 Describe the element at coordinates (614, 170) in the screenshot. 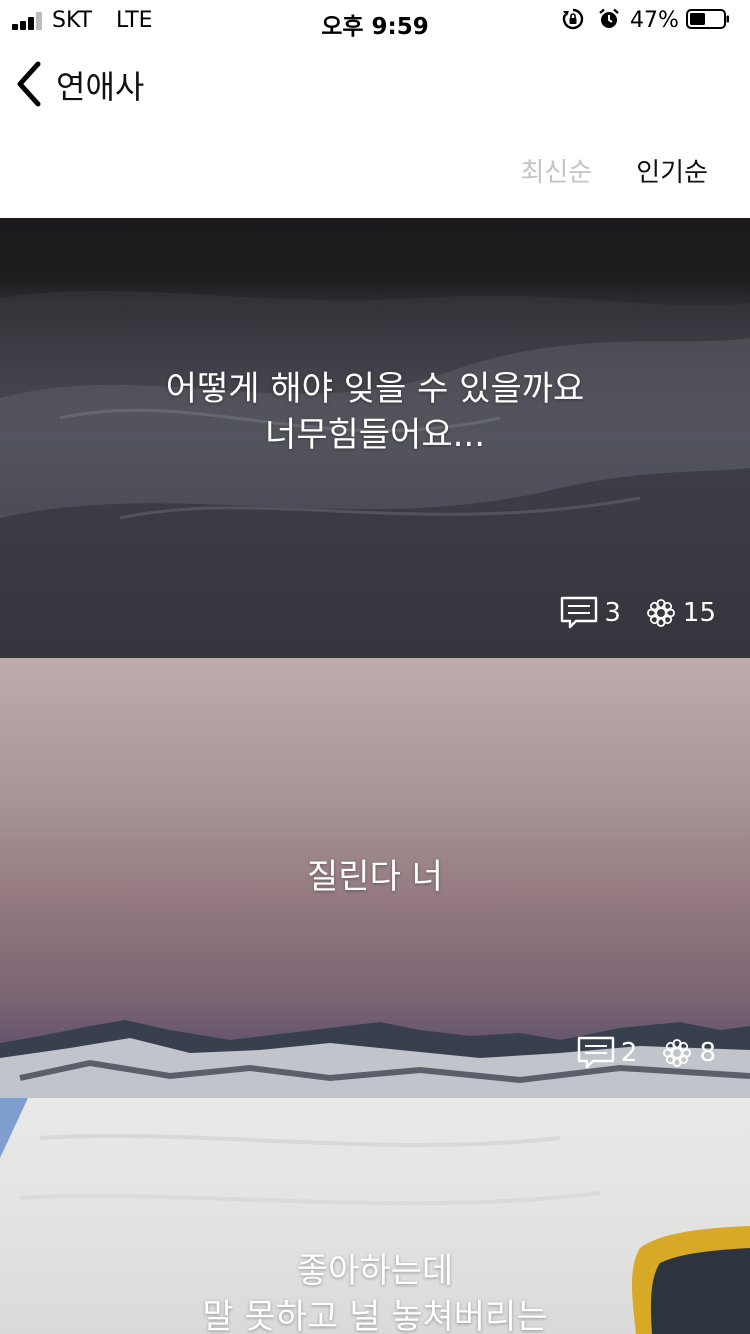

I see `sort-tabs: 최신순 인기순` at that location.